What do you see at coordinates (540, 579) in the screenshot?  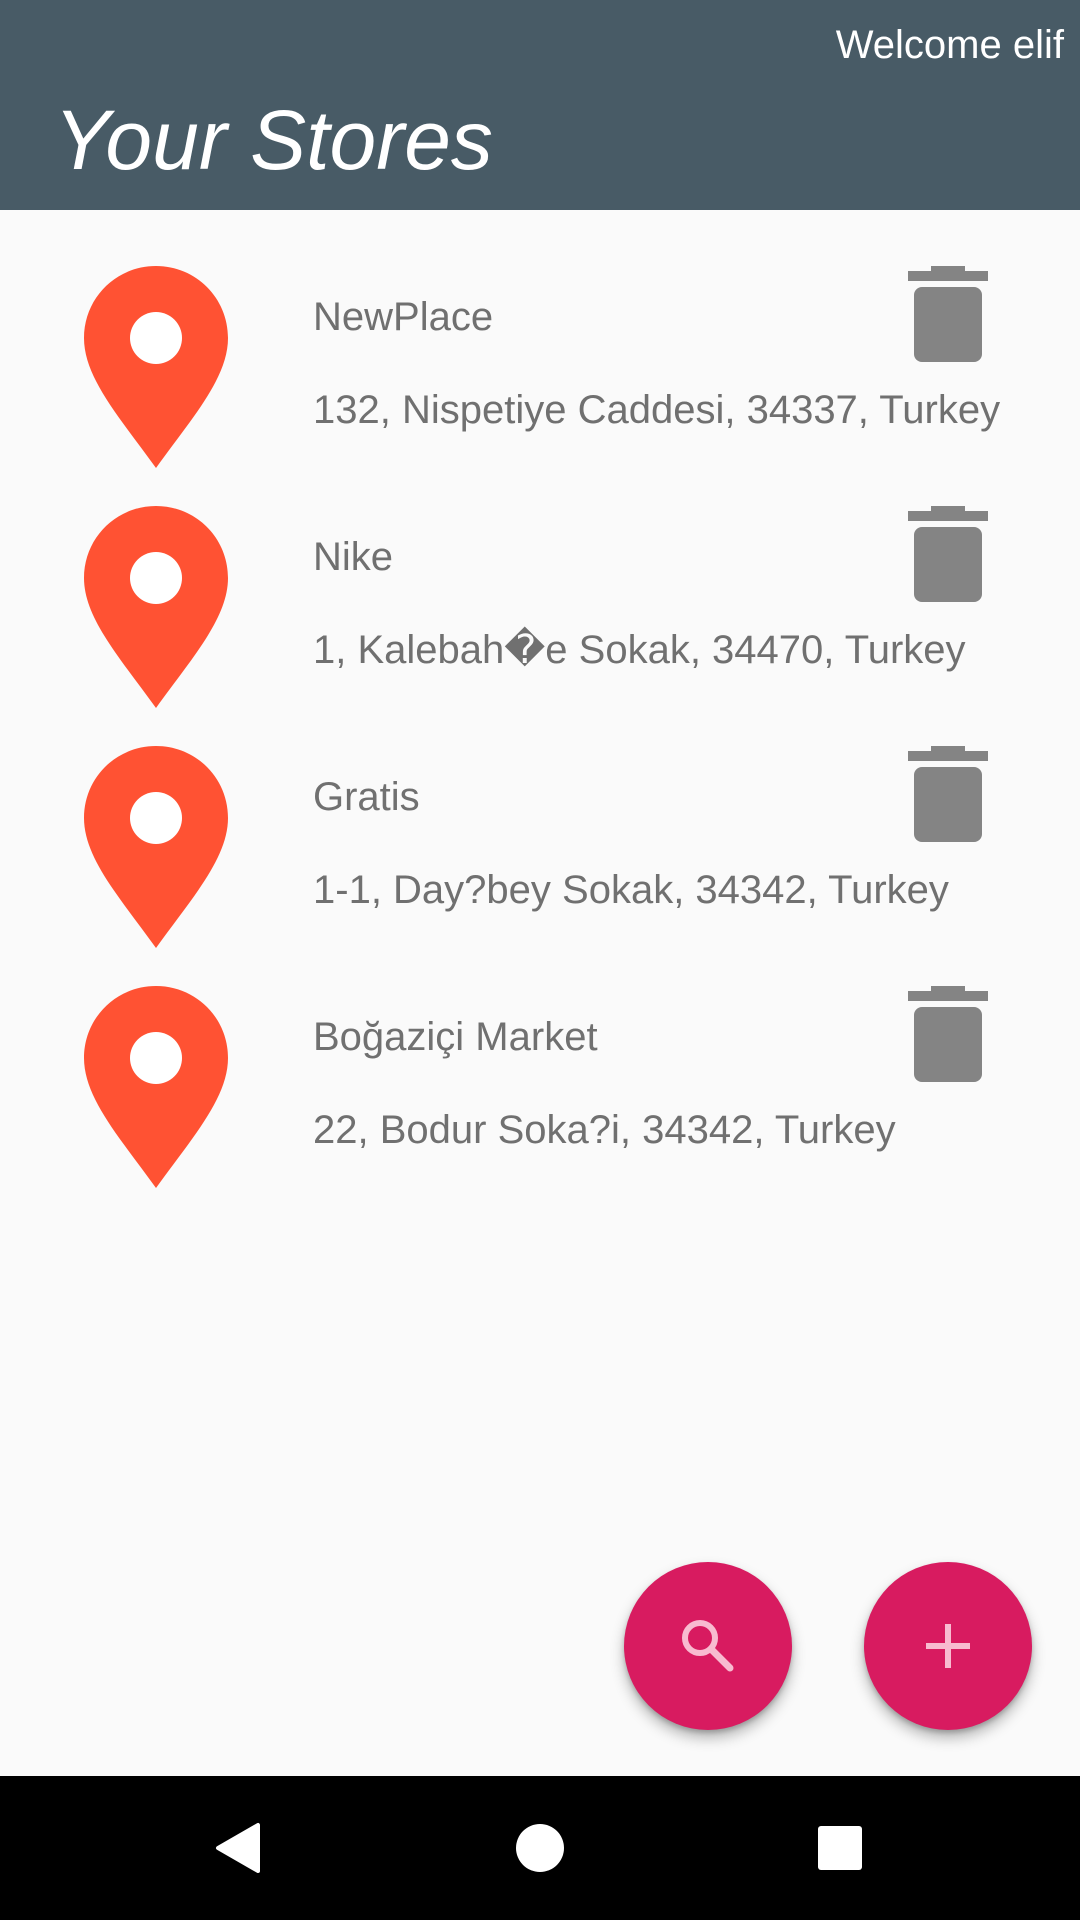 I see `list-item: Nike 1, Kalebah�e Sokak, 34470, Turkey` at bounding box center [540, 579].